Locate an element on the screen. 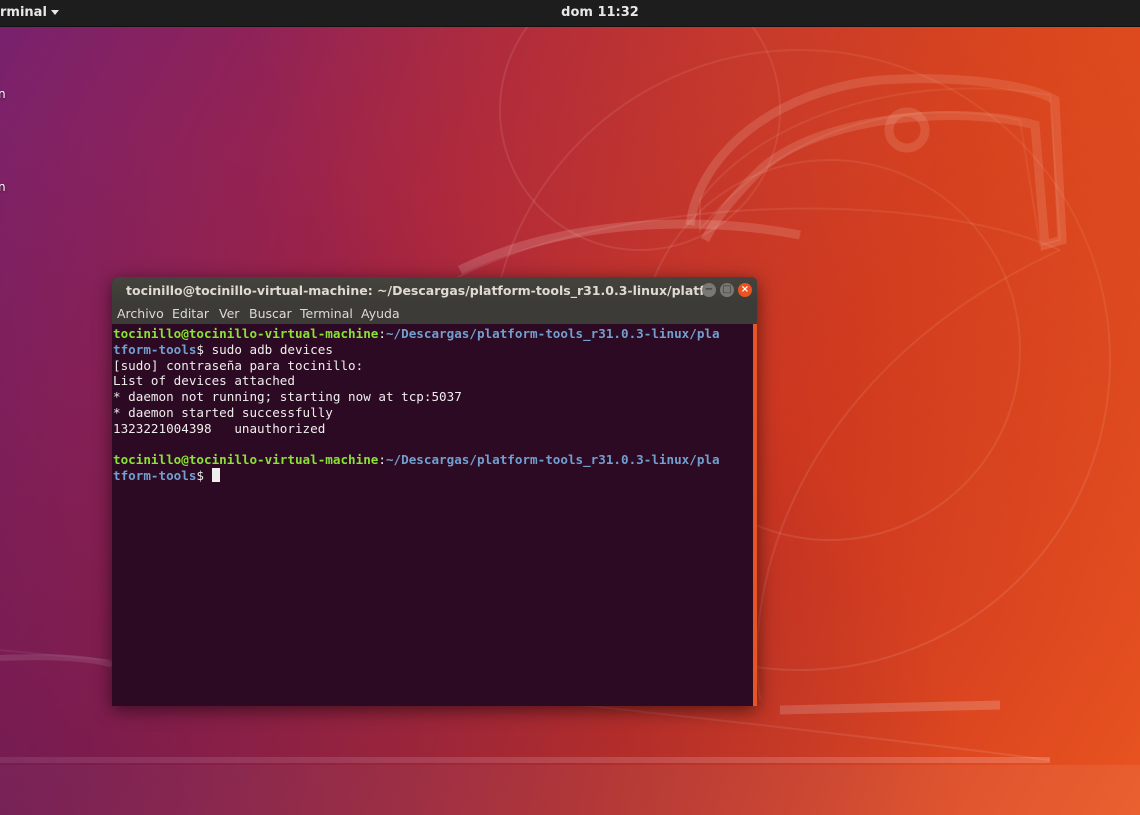 Image resolution: width=1140 pixels, height=815 pixels. output-line: List of devices attached is located at coordinates (204, 381).